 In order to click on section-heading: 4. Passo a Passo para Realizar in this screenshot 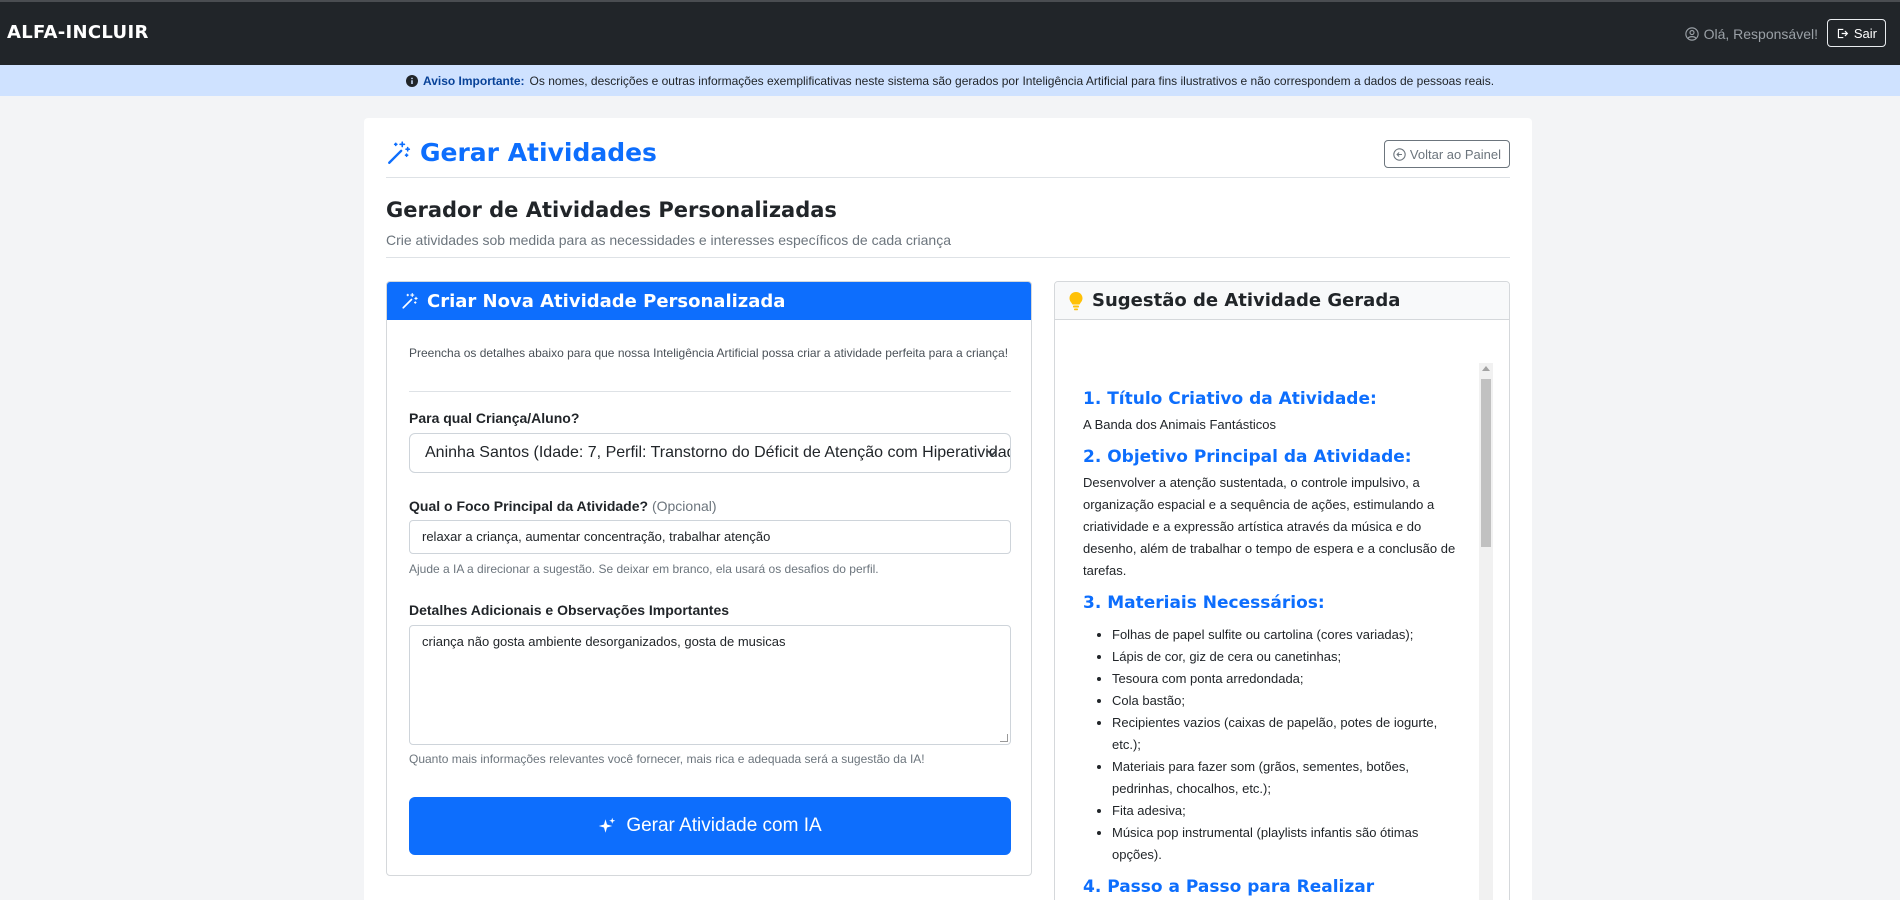, I will do `click(1229, 887)`.